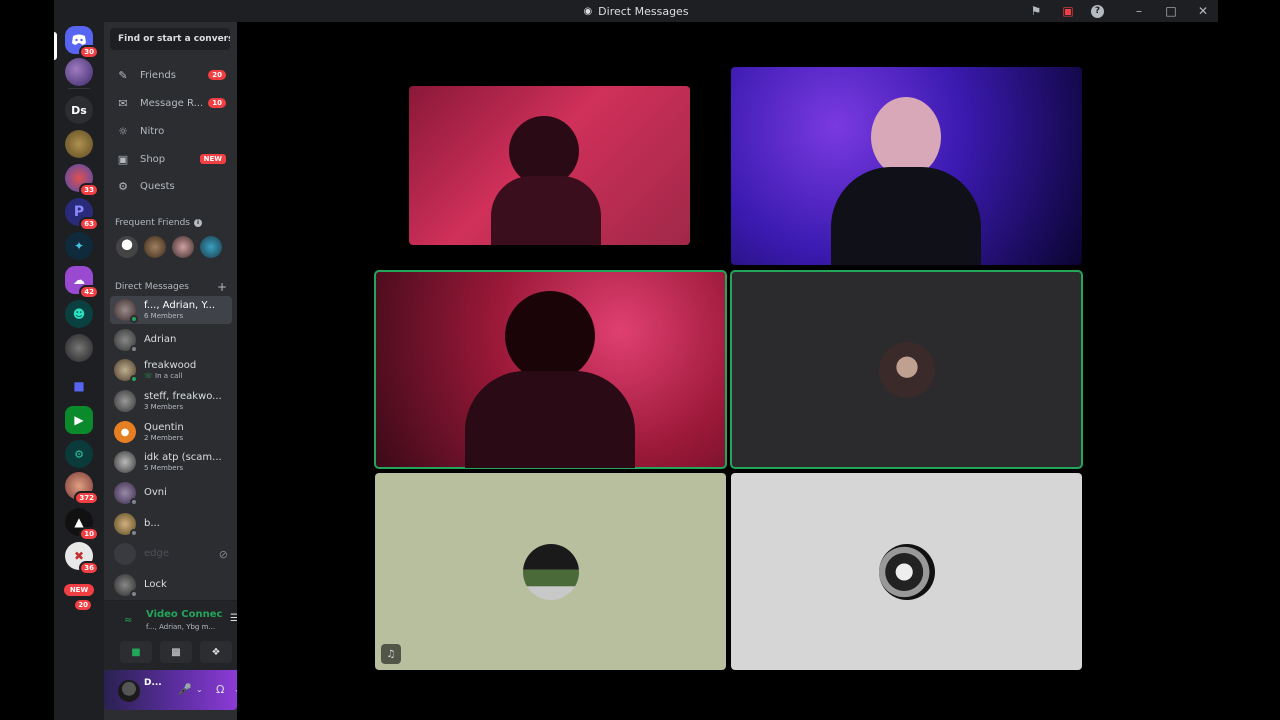 The image size is (1280, 720). Describe the element at coordinates (1068, 11) in the screenshot. I see `screen-share-icon: ▣` at that location.